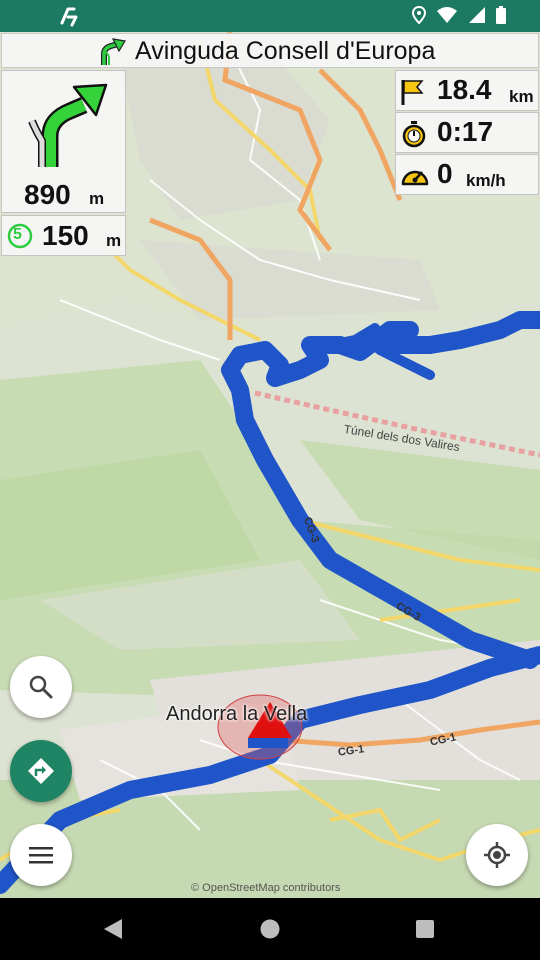  I want to click on exit-distance: 150, so click(65, 235).